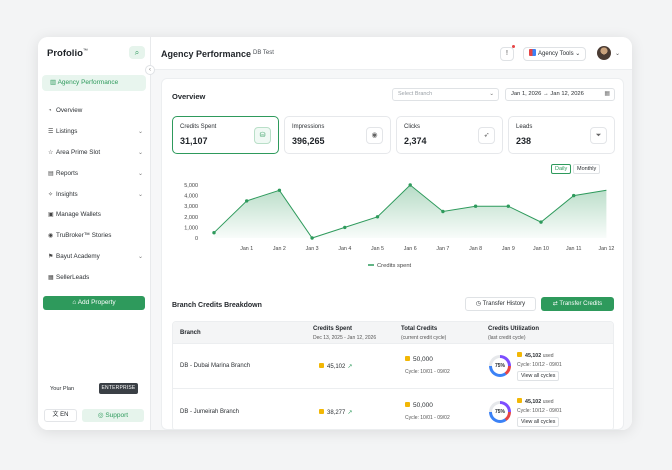  I want to click on branch-name: DB - Jumeirah Branch, so click(210, 412).